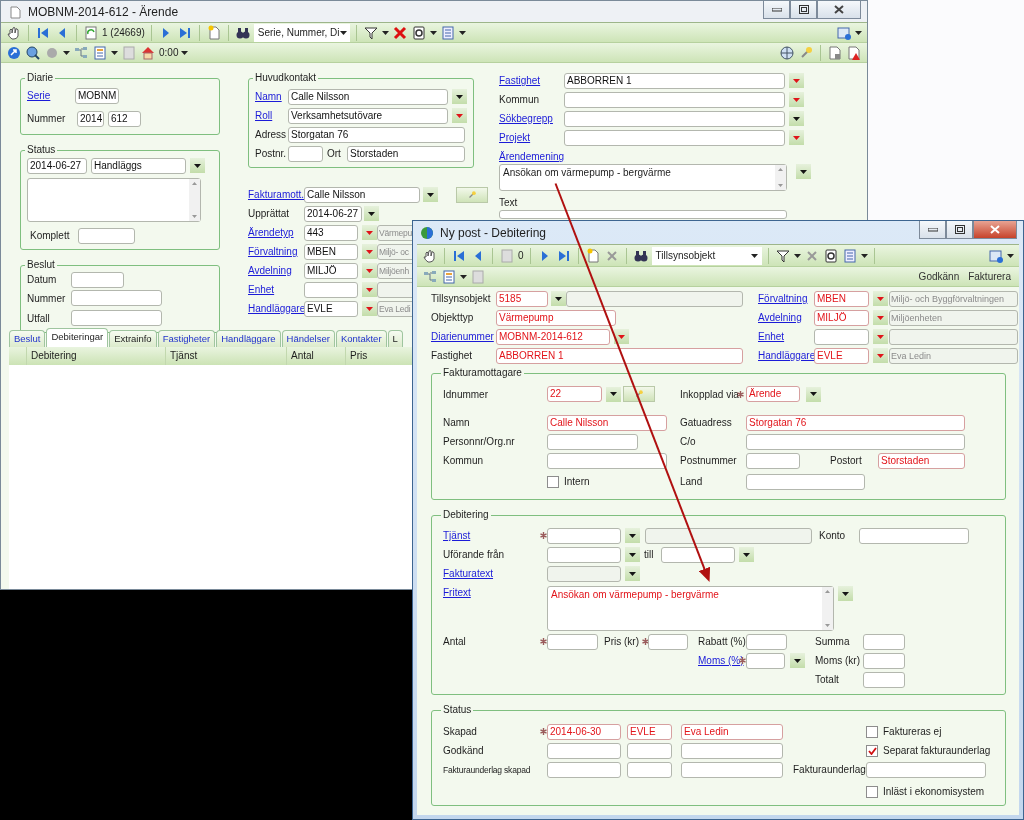 The image size is (1024, 820). What do you see at coordinates (361, 338) in the screenshot?
I see `tab: Kontakter` at bounding box center [361, 338].